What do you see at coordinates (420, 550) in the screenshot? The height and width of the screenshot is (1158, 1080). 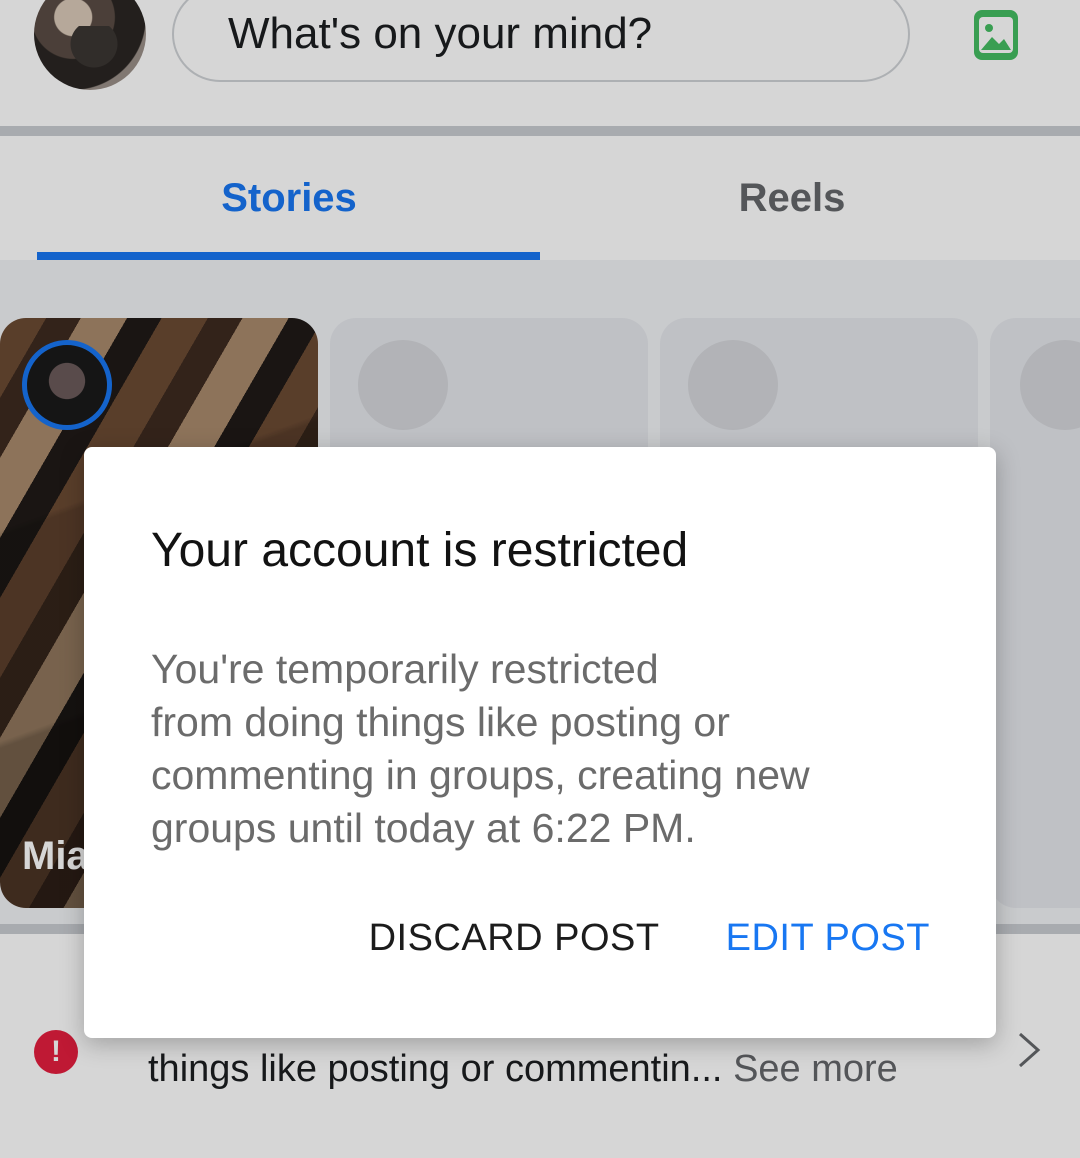 I see `dialog-title: Your account is restricted` at bounding box center [420, 550].